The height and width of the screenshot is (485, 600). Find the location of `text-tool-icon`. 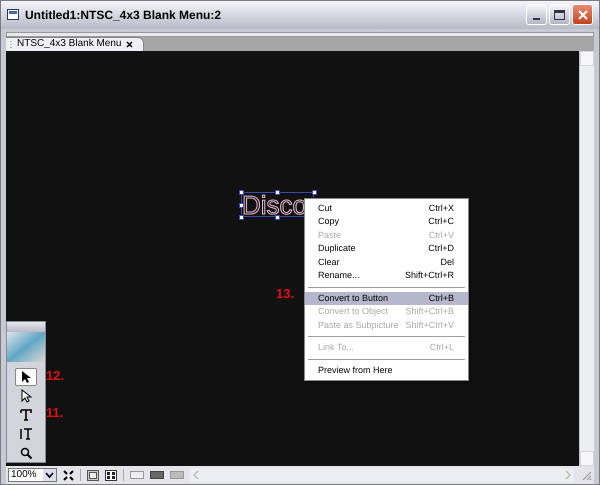

text-tool-icon is located at coordinates (26, 415).